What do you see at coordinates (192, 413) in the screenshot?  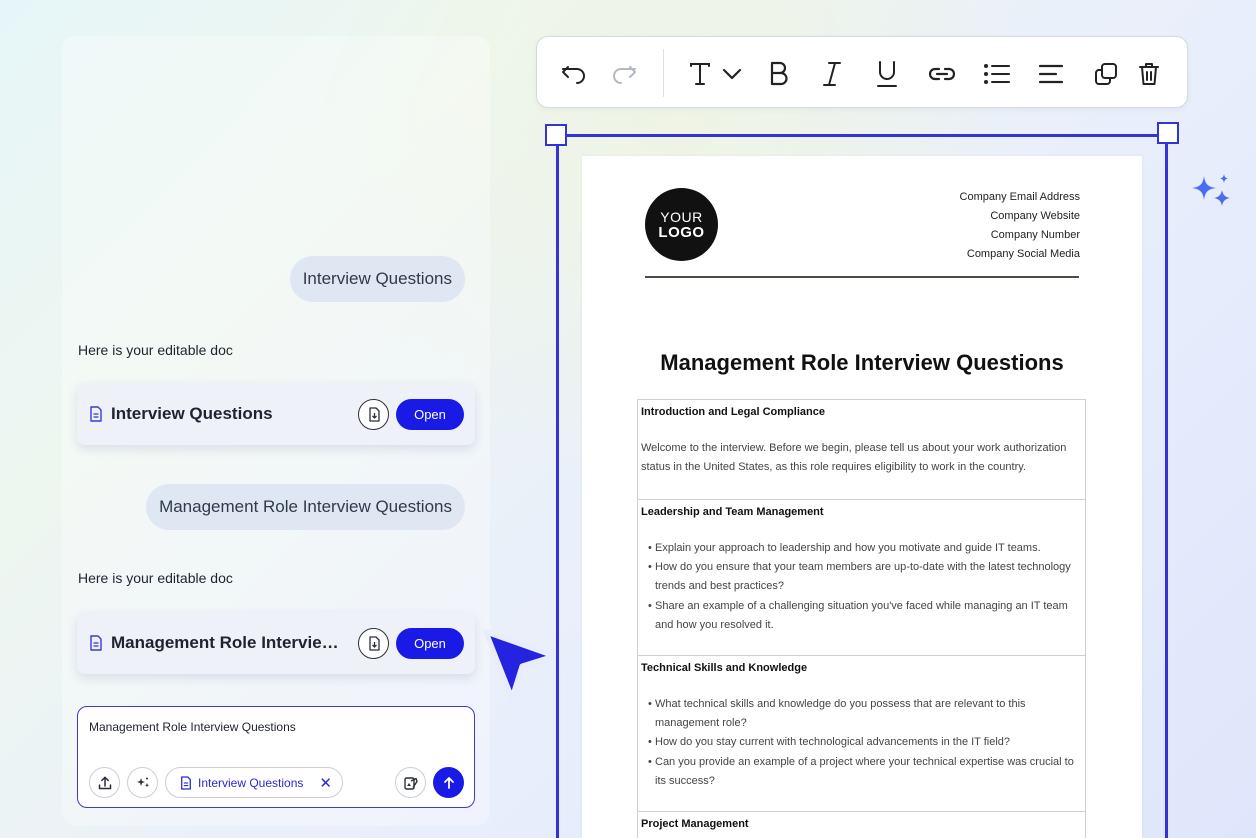 I see `doc-card-title: Interview Questions` at bounding box center [192, 413].